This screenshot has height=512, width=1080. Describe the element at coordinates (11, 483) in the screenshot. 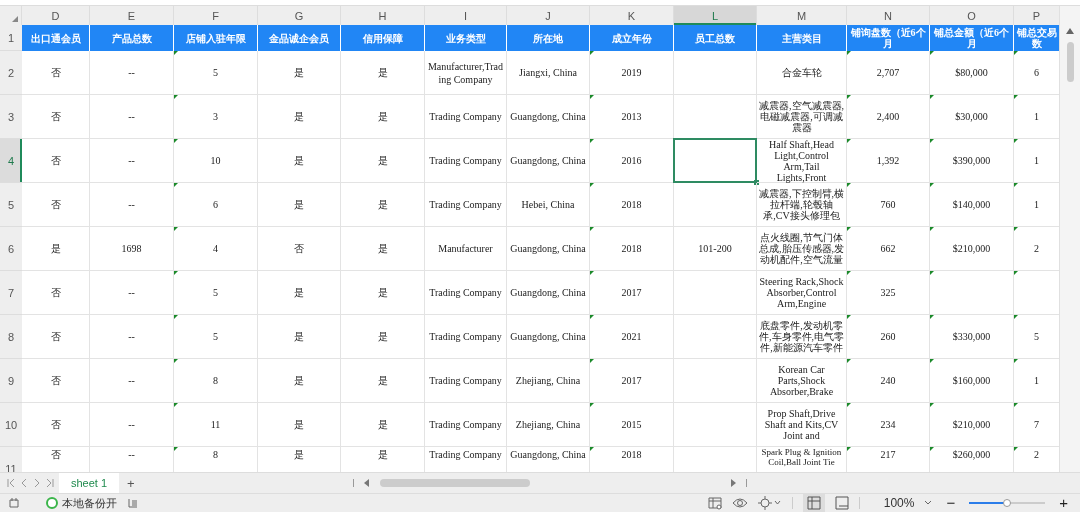

I see `first-sheet-icon` at that location.